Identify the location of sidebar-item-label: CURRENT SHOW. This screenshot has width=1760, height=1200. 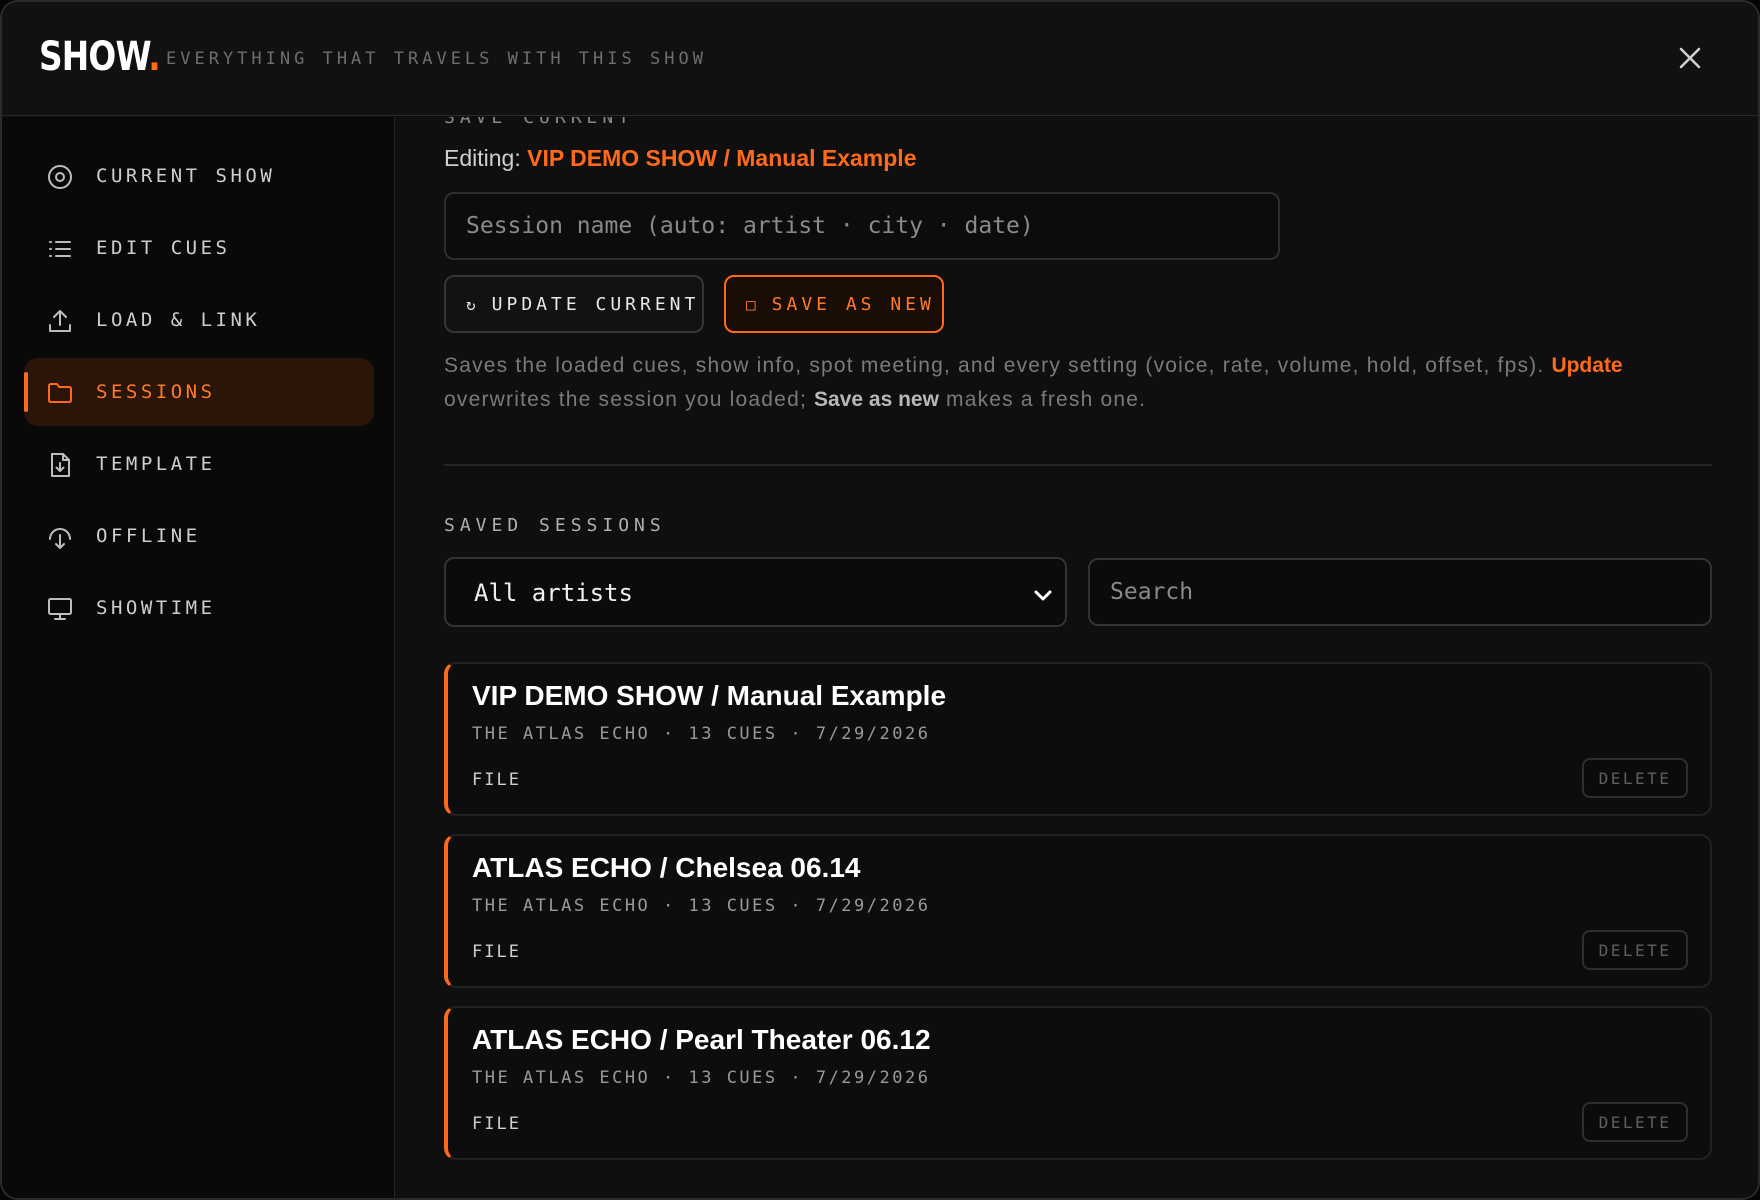
(186, 176).